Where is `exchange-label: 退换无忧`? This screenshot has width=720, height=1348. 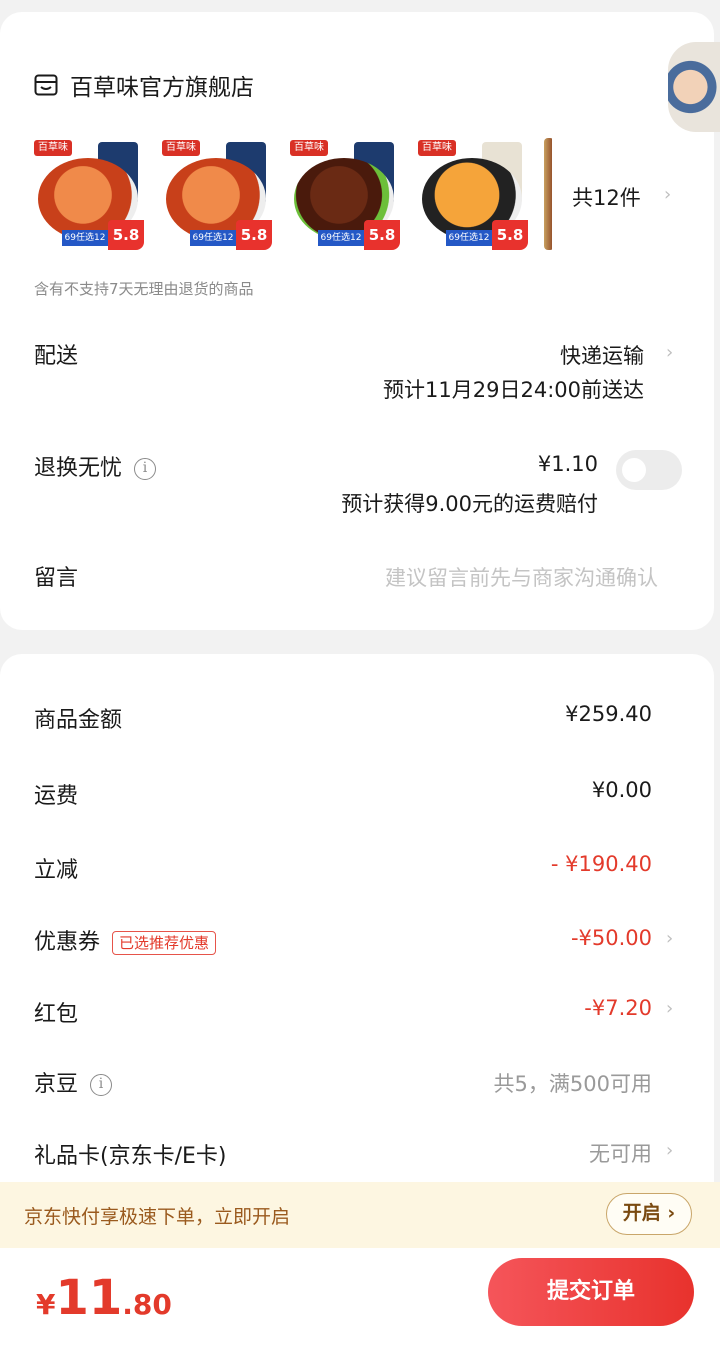 exchange-label: 退换无忧 is located at coordinates (78, 468).